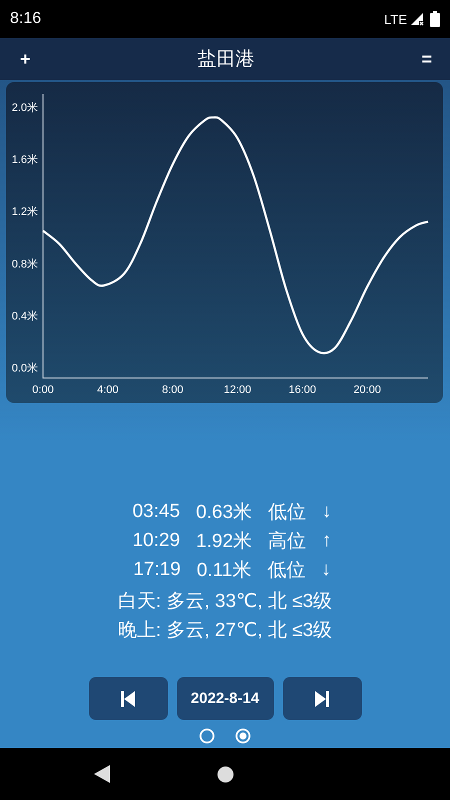  Describe the element at coordinates (43, 390) in the screenshot. I see `x-tick-label: 0:00` at that location.